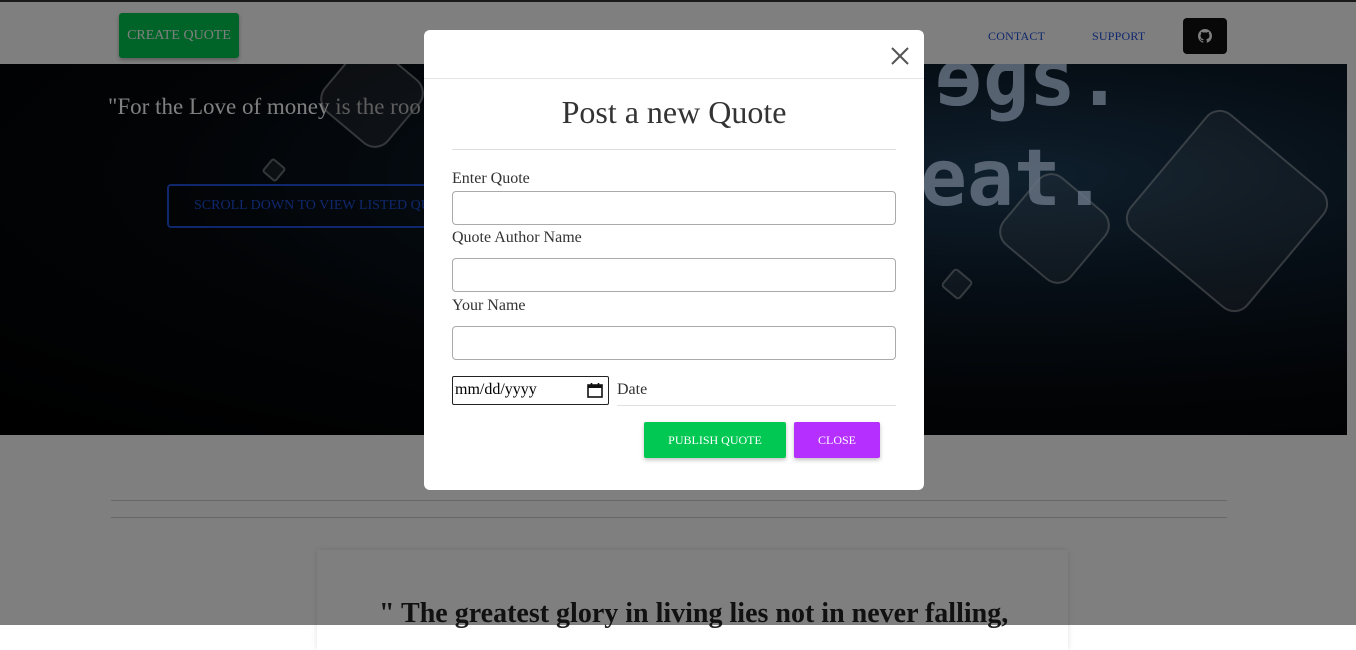  I want to click on publish-quote-button: PUBLISH QUOTE, so click(715, 440).